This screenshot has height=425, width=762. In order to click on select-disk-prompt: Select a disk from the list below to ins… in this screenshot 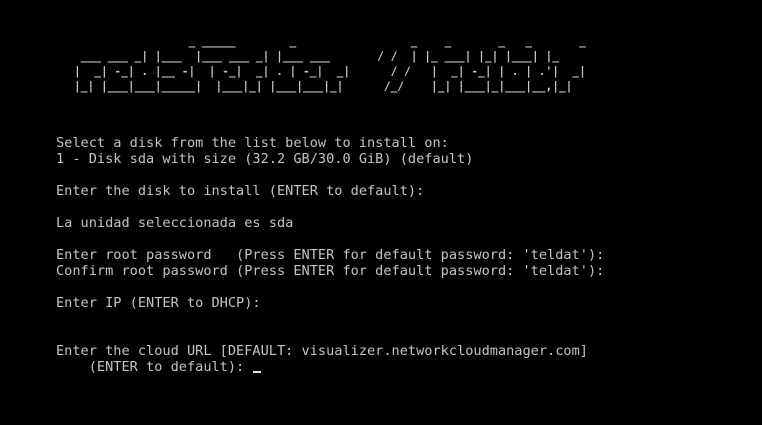, I will do `click(252, 143)`.